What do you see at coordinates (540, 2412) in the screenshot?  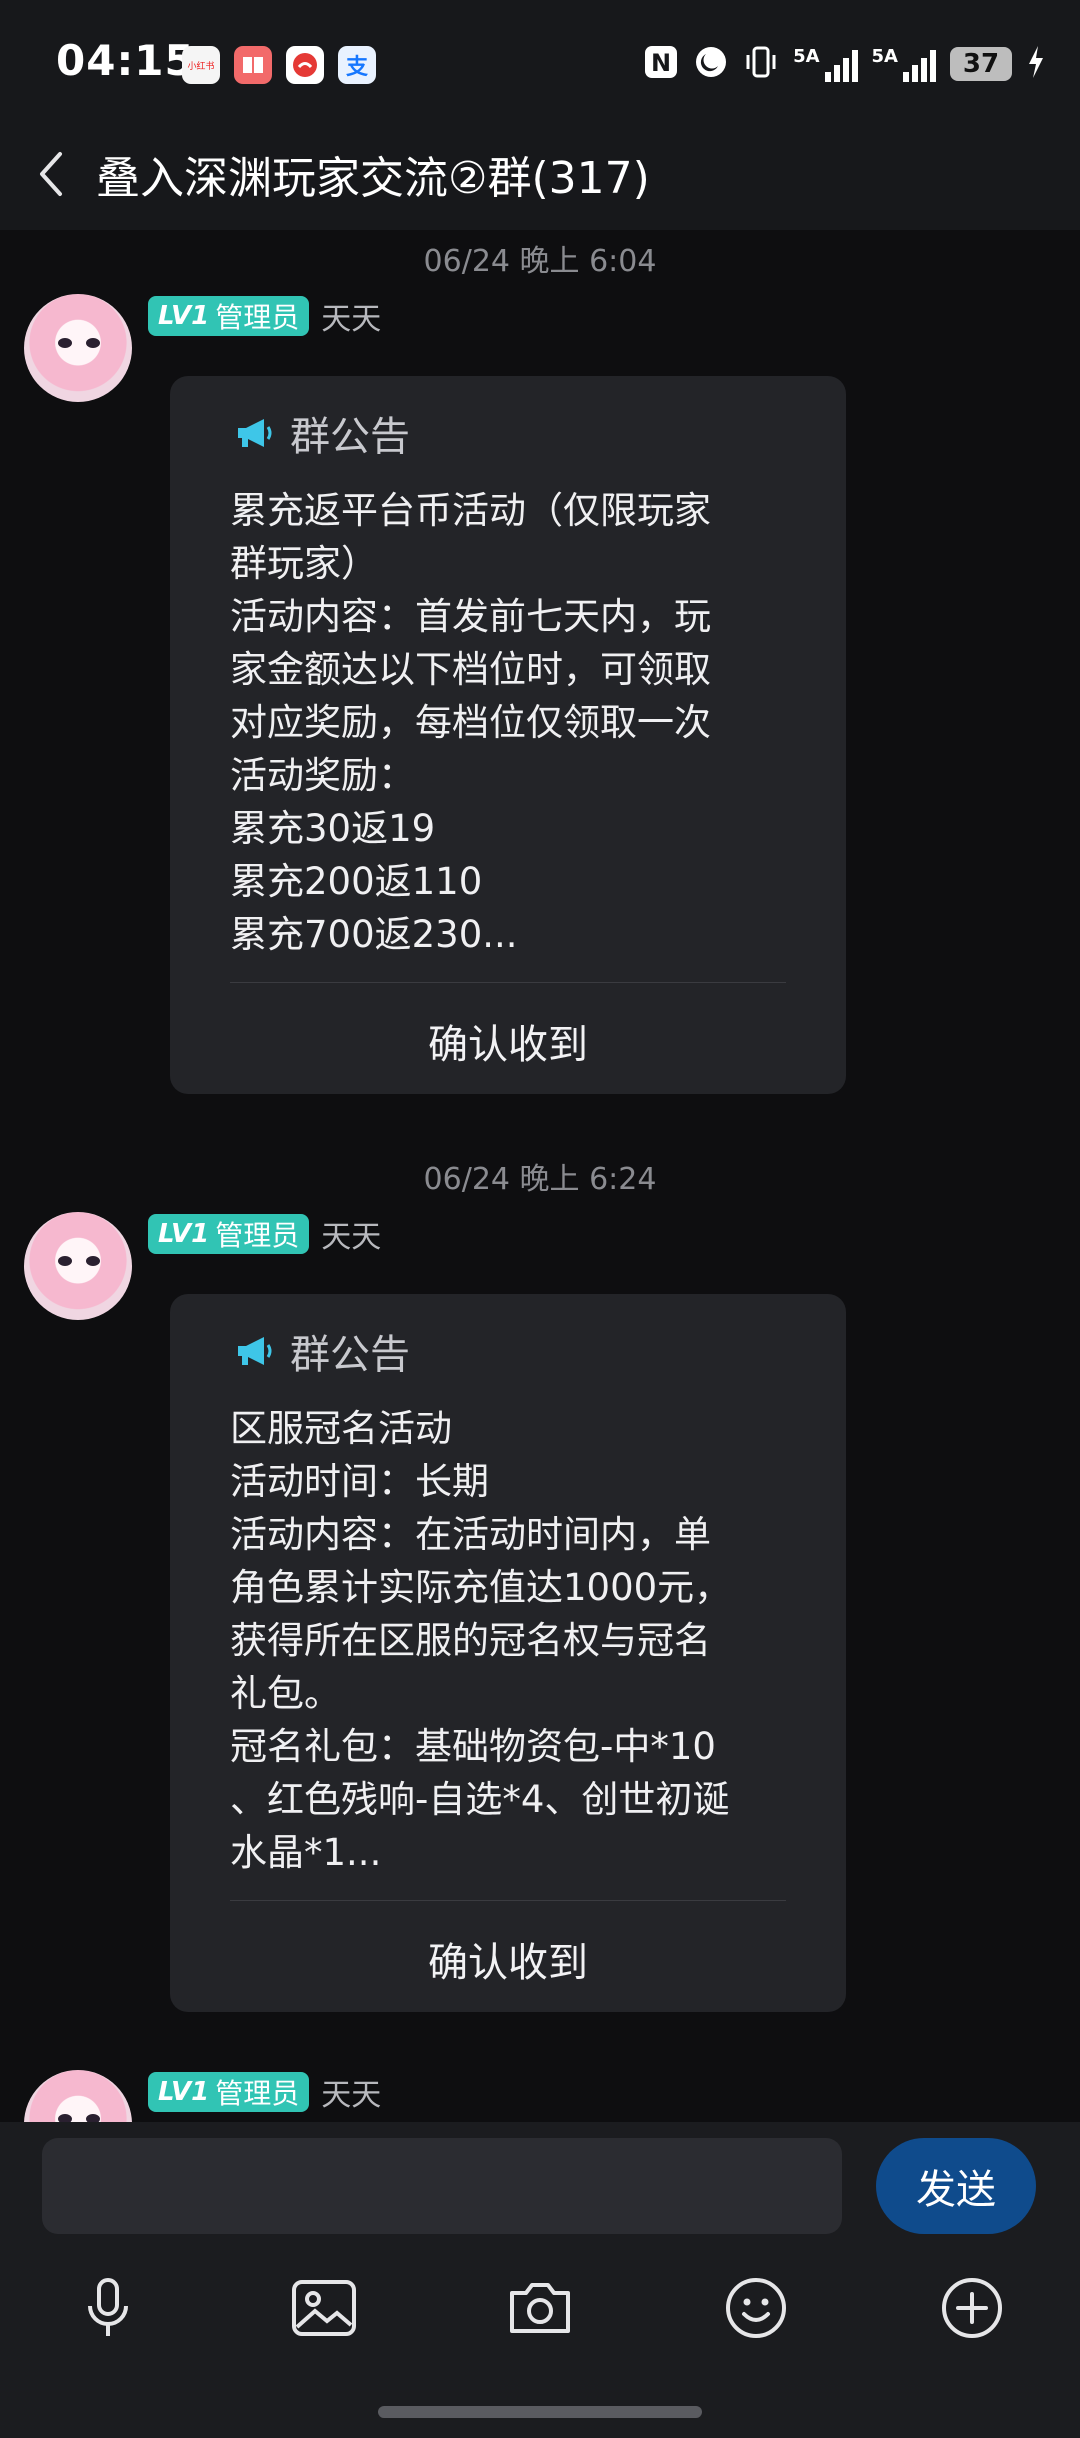 I see `home-indicator` at bounding box center [540, 2412].